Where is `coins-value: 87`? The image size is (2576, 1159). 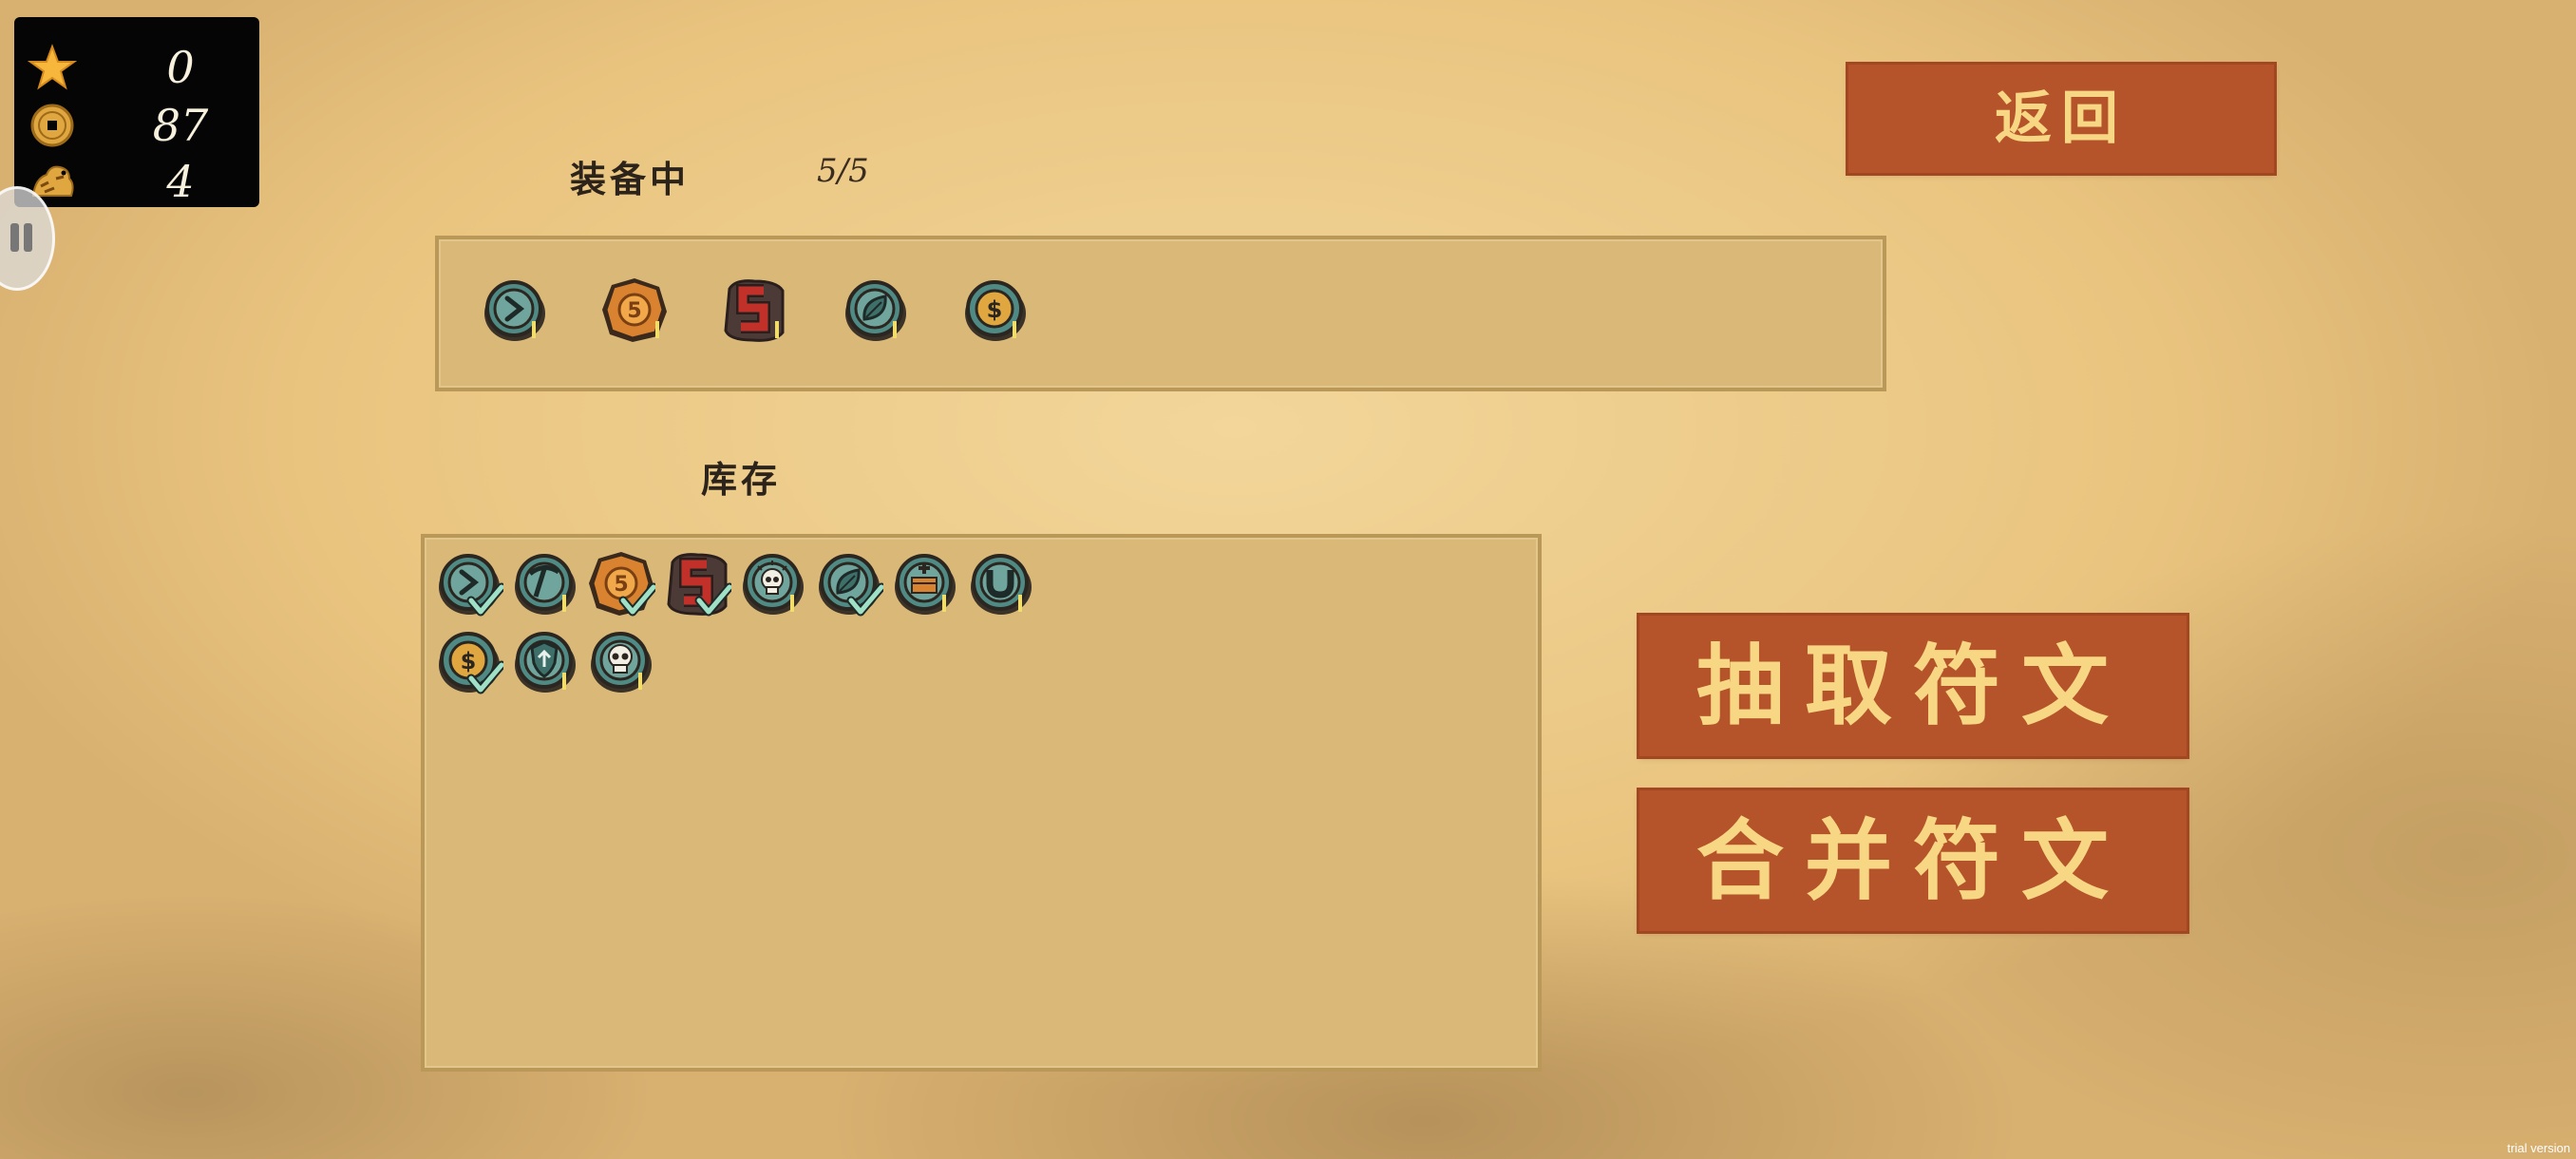 coins-value: 87 is located at coordinates (180, 125).